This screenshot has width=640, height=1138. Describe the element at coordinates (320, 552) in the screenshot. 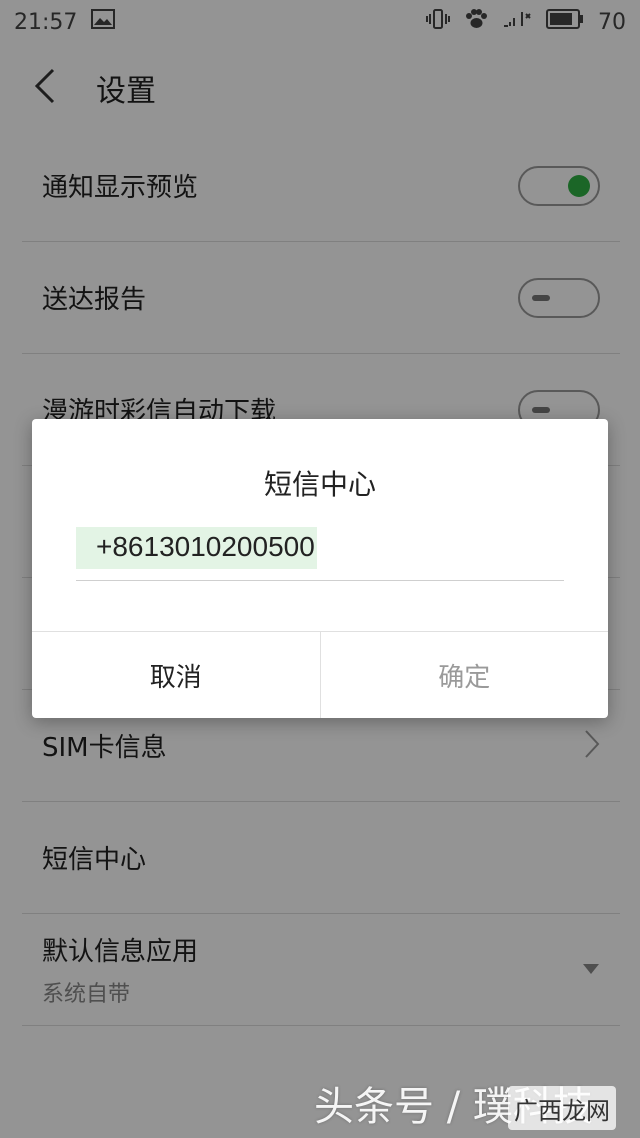

I see `sms-center-input: +8613010200500` at that location.